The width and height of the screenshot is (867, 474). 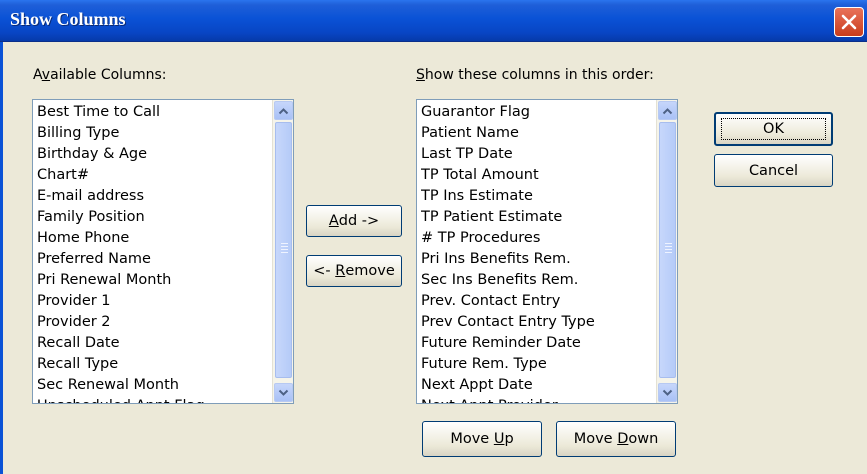 What do you see at coordinates (482, 439) in the screenshot?
I see `move-up-button: Move Up` at bounding box center [482, 439].